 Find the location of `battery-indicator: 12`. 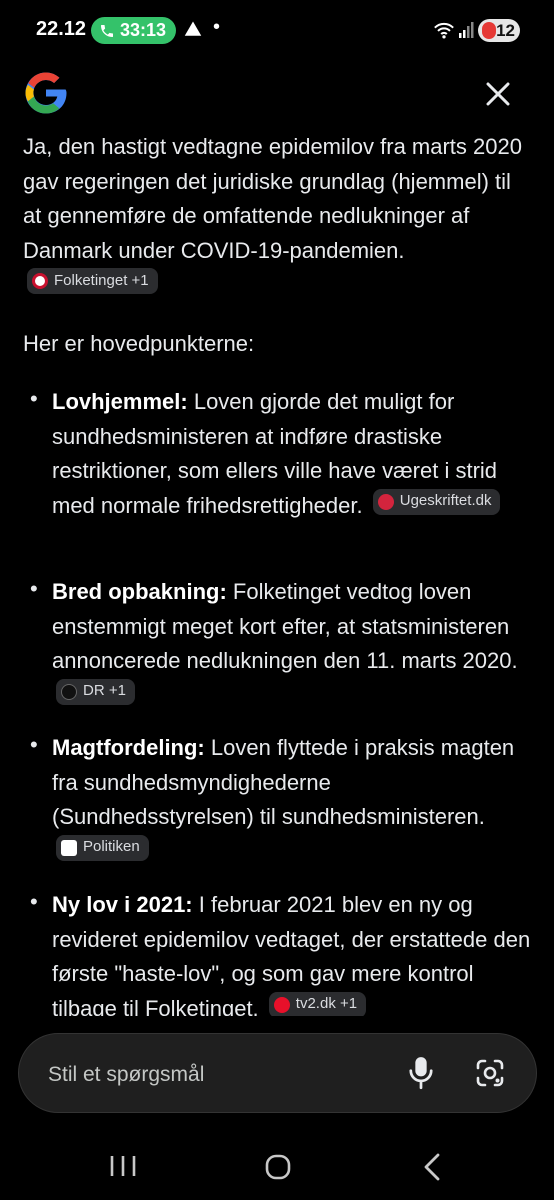

battery-indicator: 12 is located at coordinates (499, 30).